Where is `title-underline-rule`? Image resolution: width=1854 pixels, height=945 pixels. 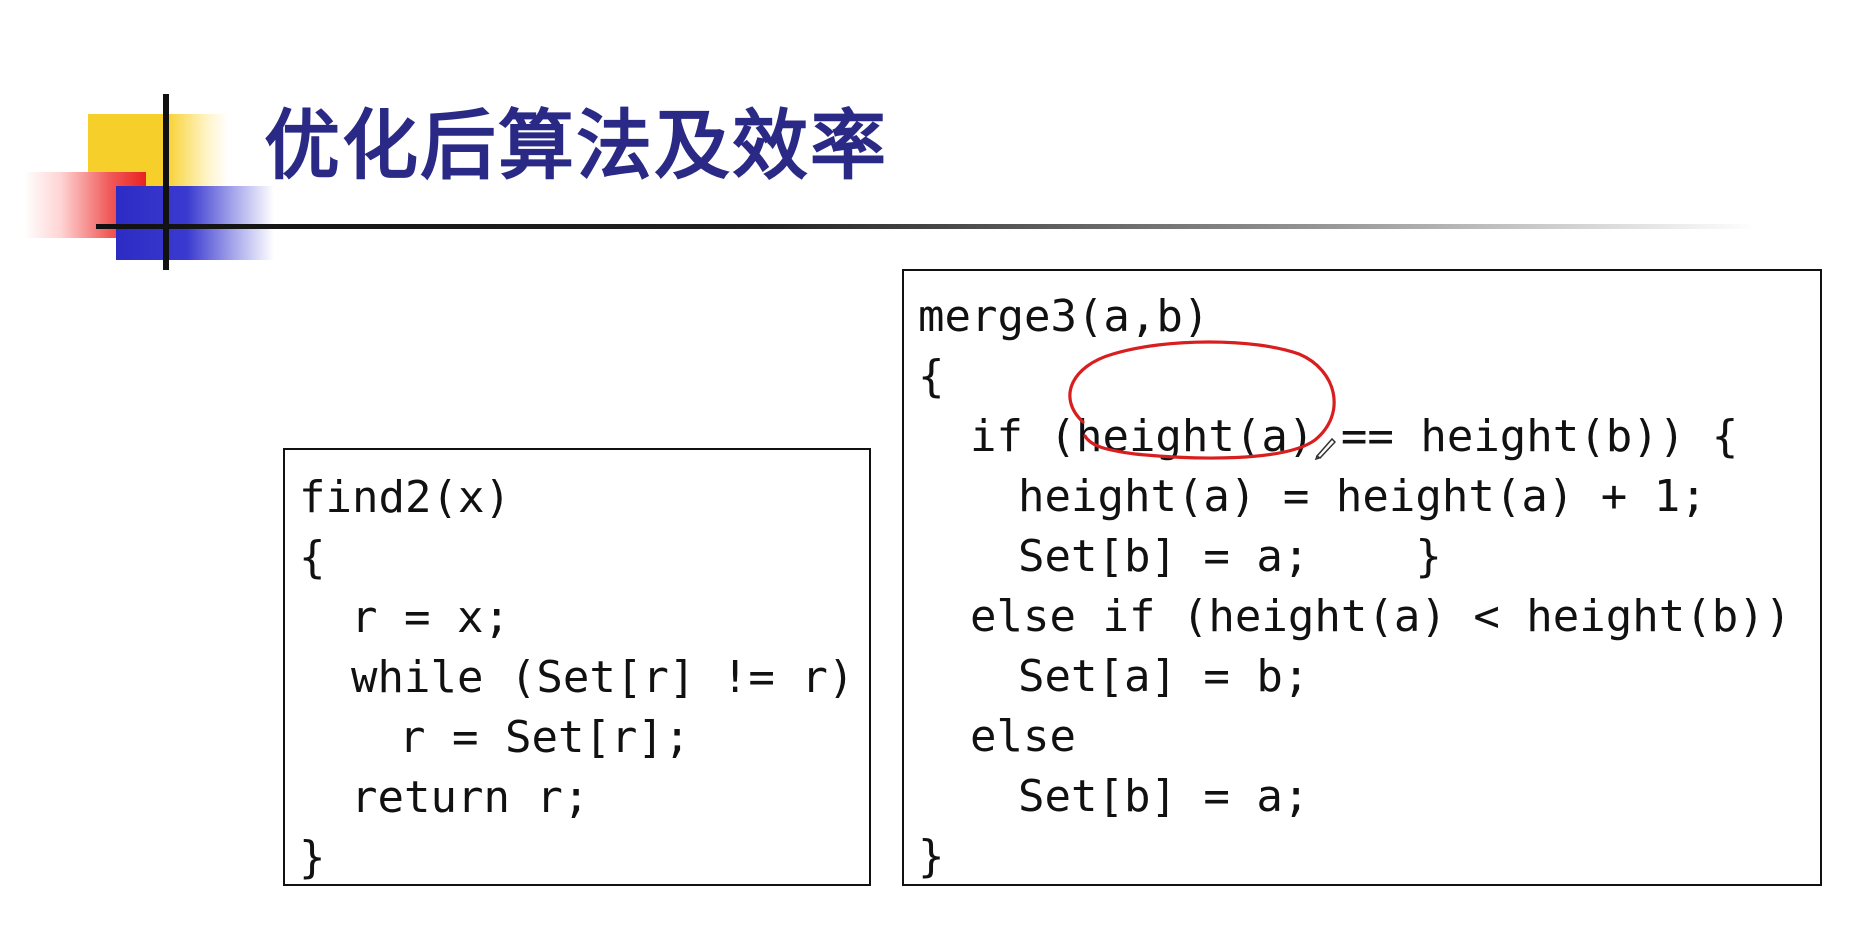
title-underline-rule is located at coordinates (926, 226).